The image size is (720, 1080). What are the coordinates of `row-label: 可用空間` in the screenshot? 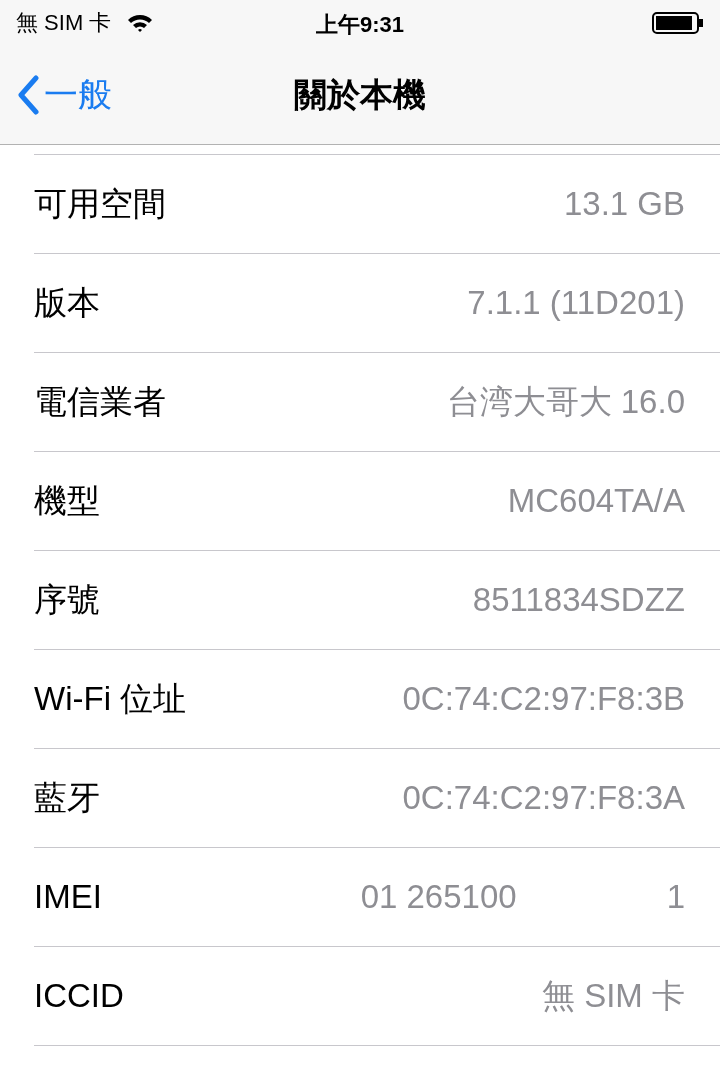 It's located at (100, 204).